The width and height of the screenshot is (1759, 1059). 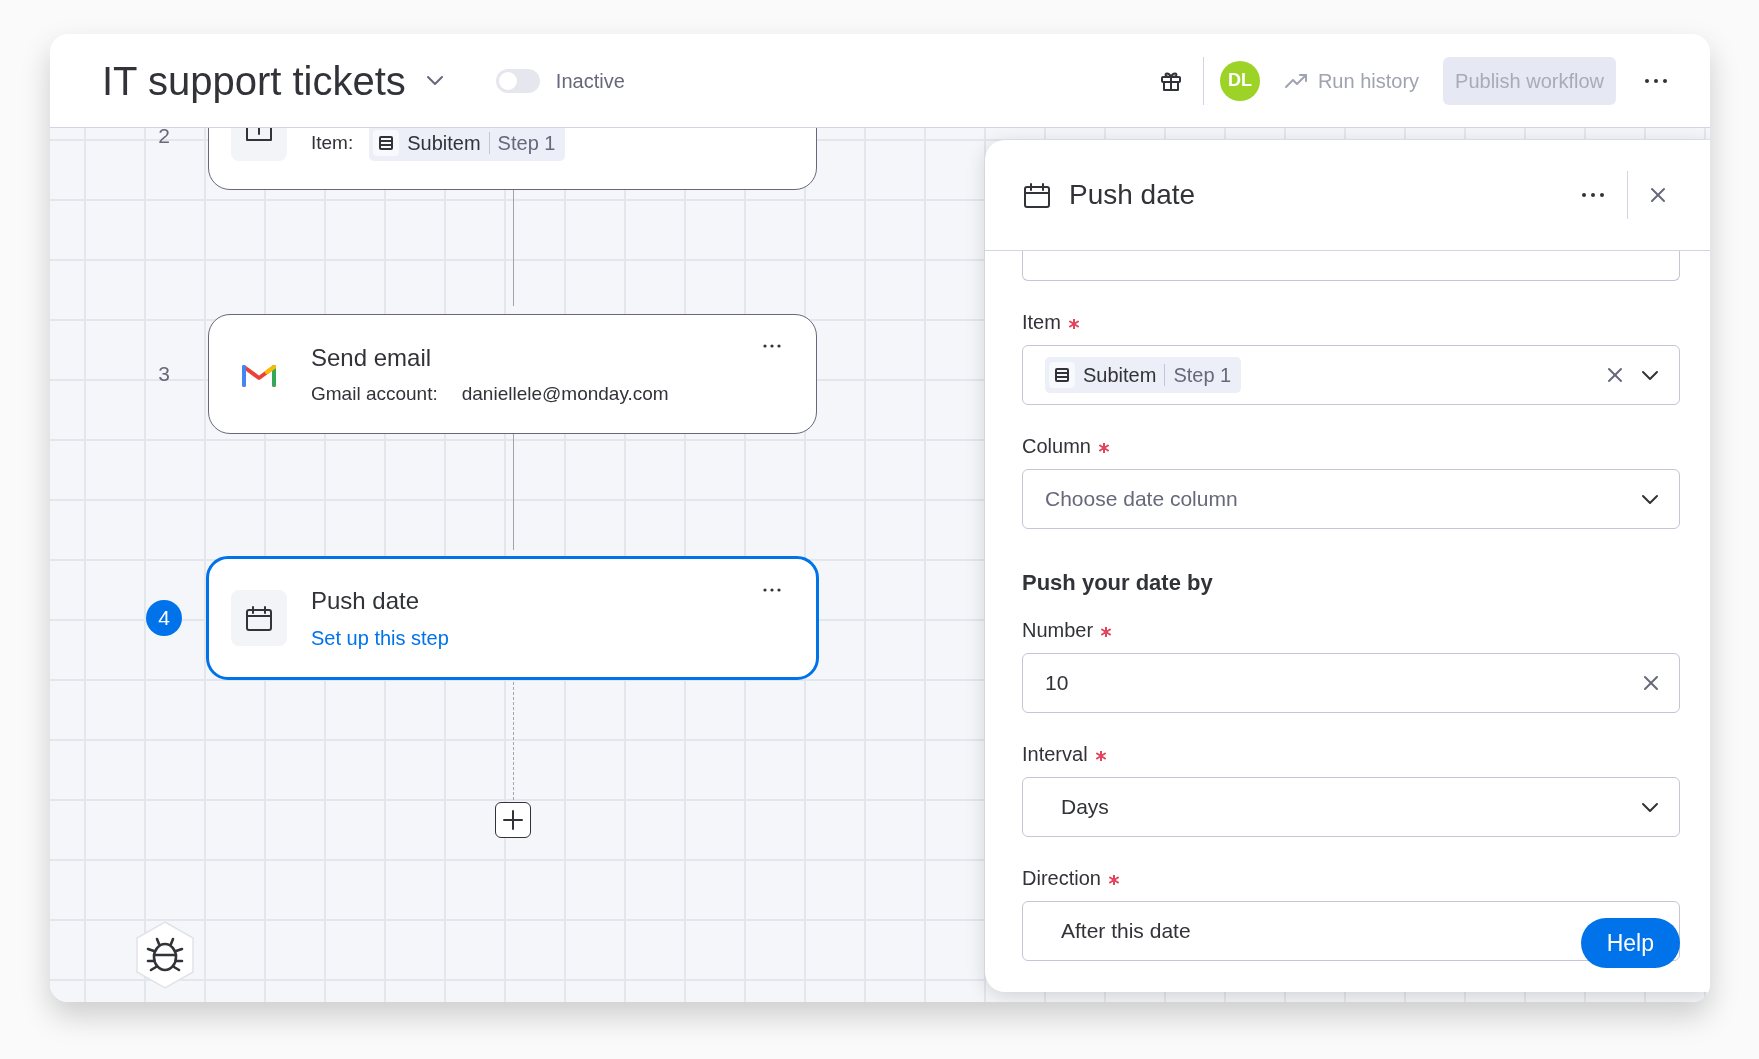 What do you see at coordinates (1133, 195) in the screenshot?
I see `panel-title: Push date` at bounding box center [1133, 195].